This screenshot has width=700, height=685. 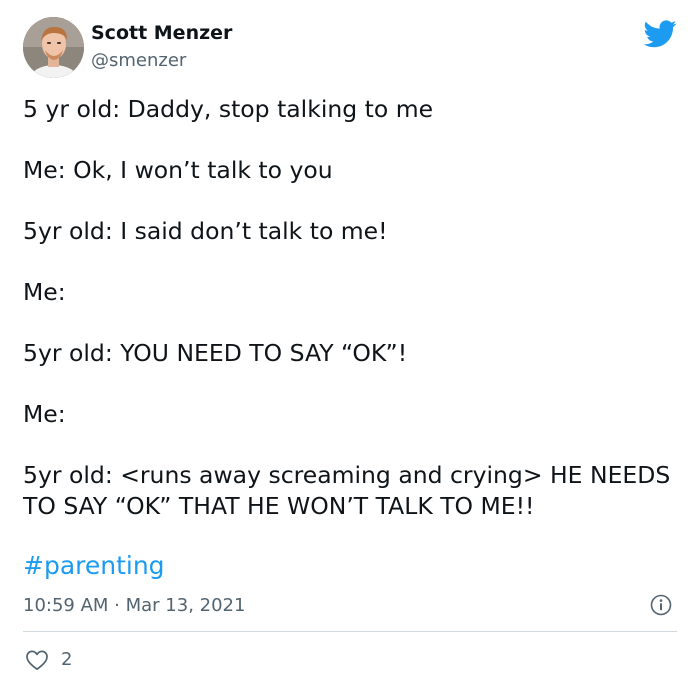 I want to click on user-handle: @smenzer, so click(x=138, y=60).